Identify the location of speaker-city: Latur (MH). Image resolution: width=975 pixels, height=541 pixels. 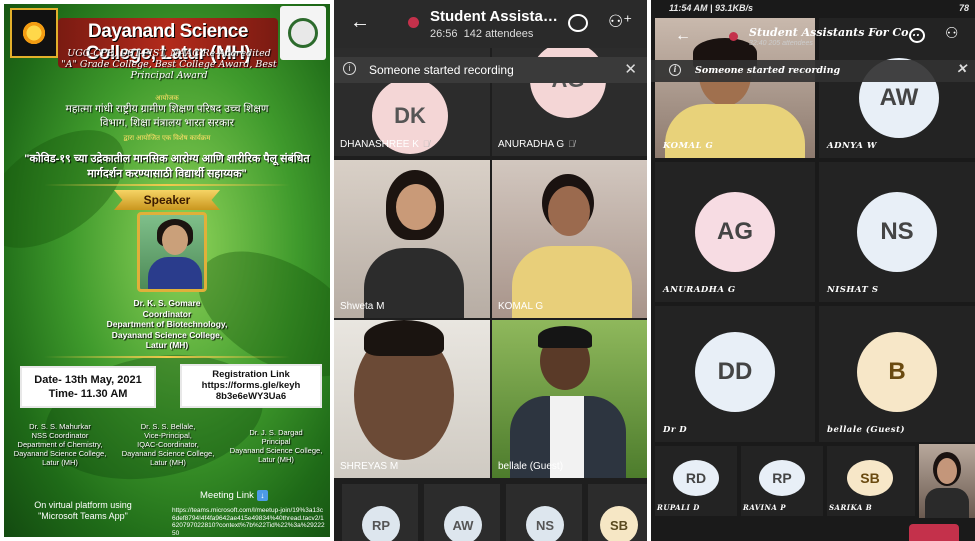
(167, 345).